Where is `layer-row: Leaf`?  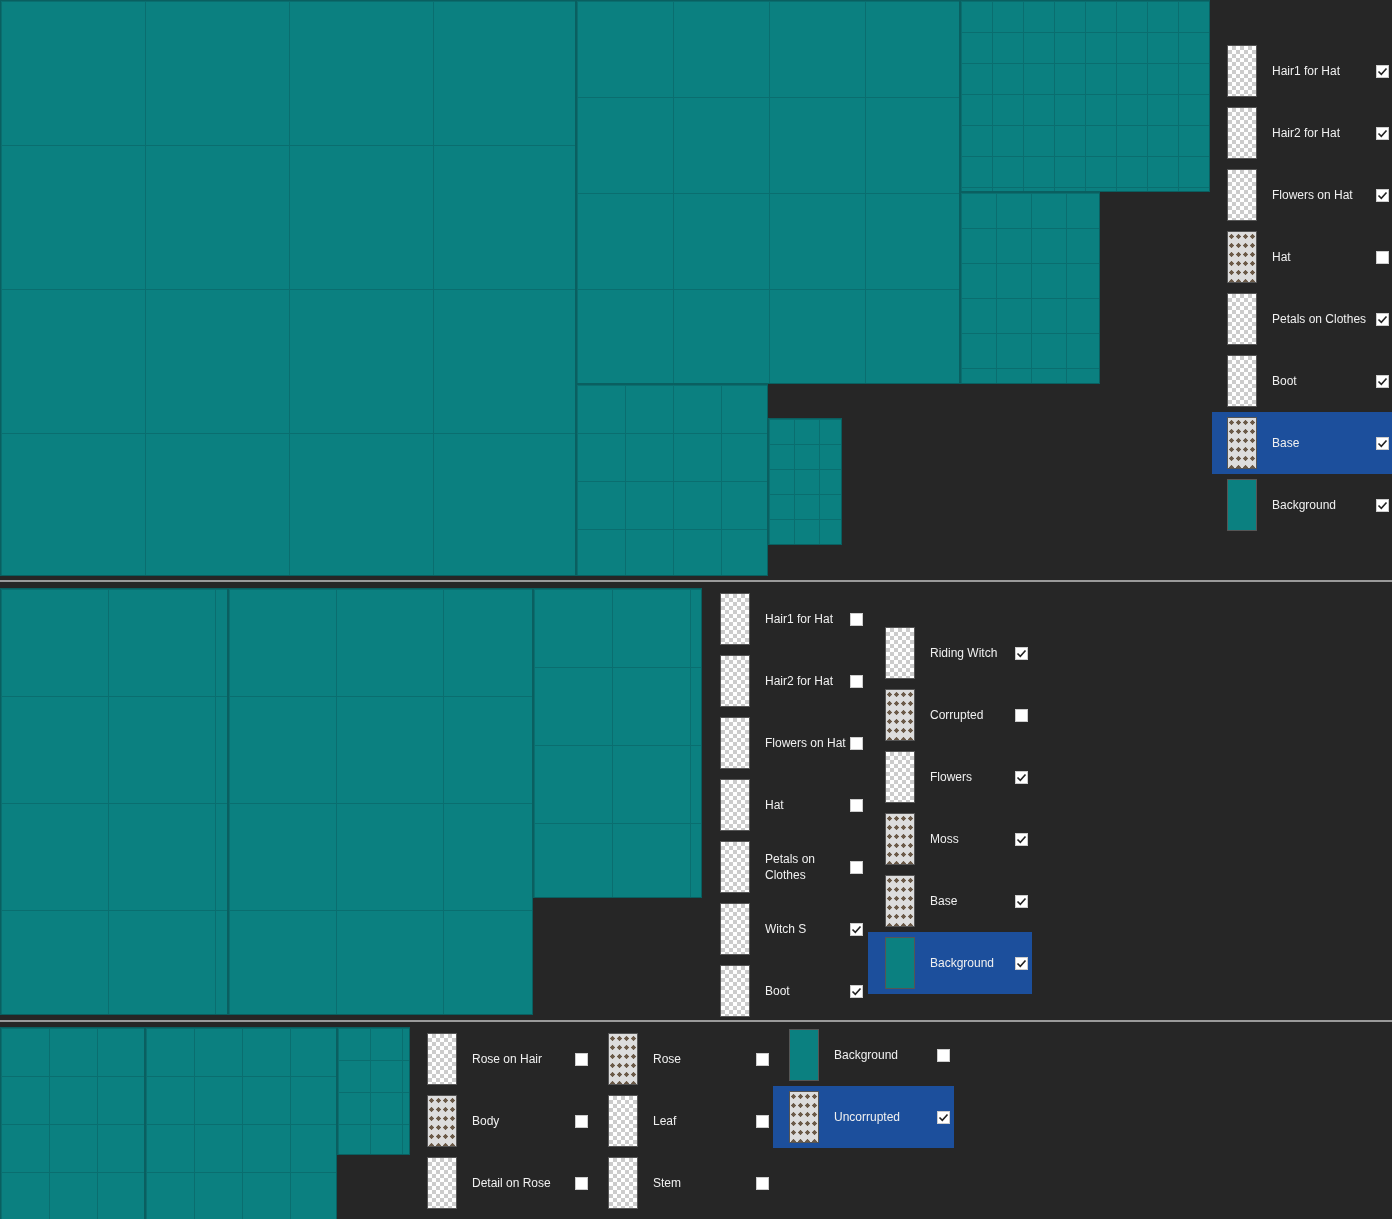 layer-row: Leaf is located at coordinates (690, 1121).